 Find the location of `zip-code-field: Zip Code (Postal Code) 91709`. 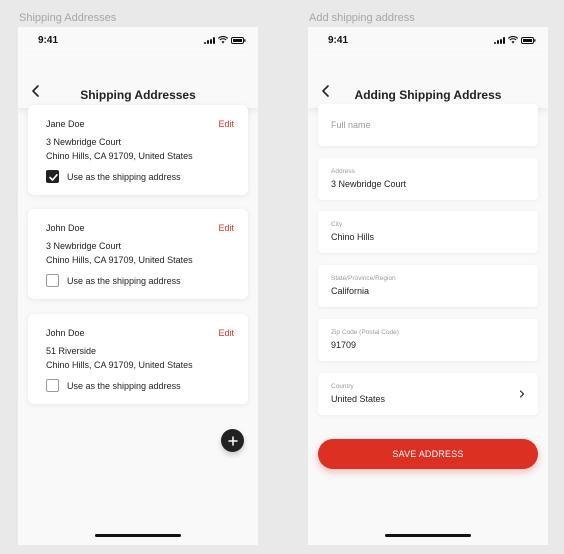

zip-code-field: Zip Code (Postal Code) 91709 is located at coordinates (428, 340).